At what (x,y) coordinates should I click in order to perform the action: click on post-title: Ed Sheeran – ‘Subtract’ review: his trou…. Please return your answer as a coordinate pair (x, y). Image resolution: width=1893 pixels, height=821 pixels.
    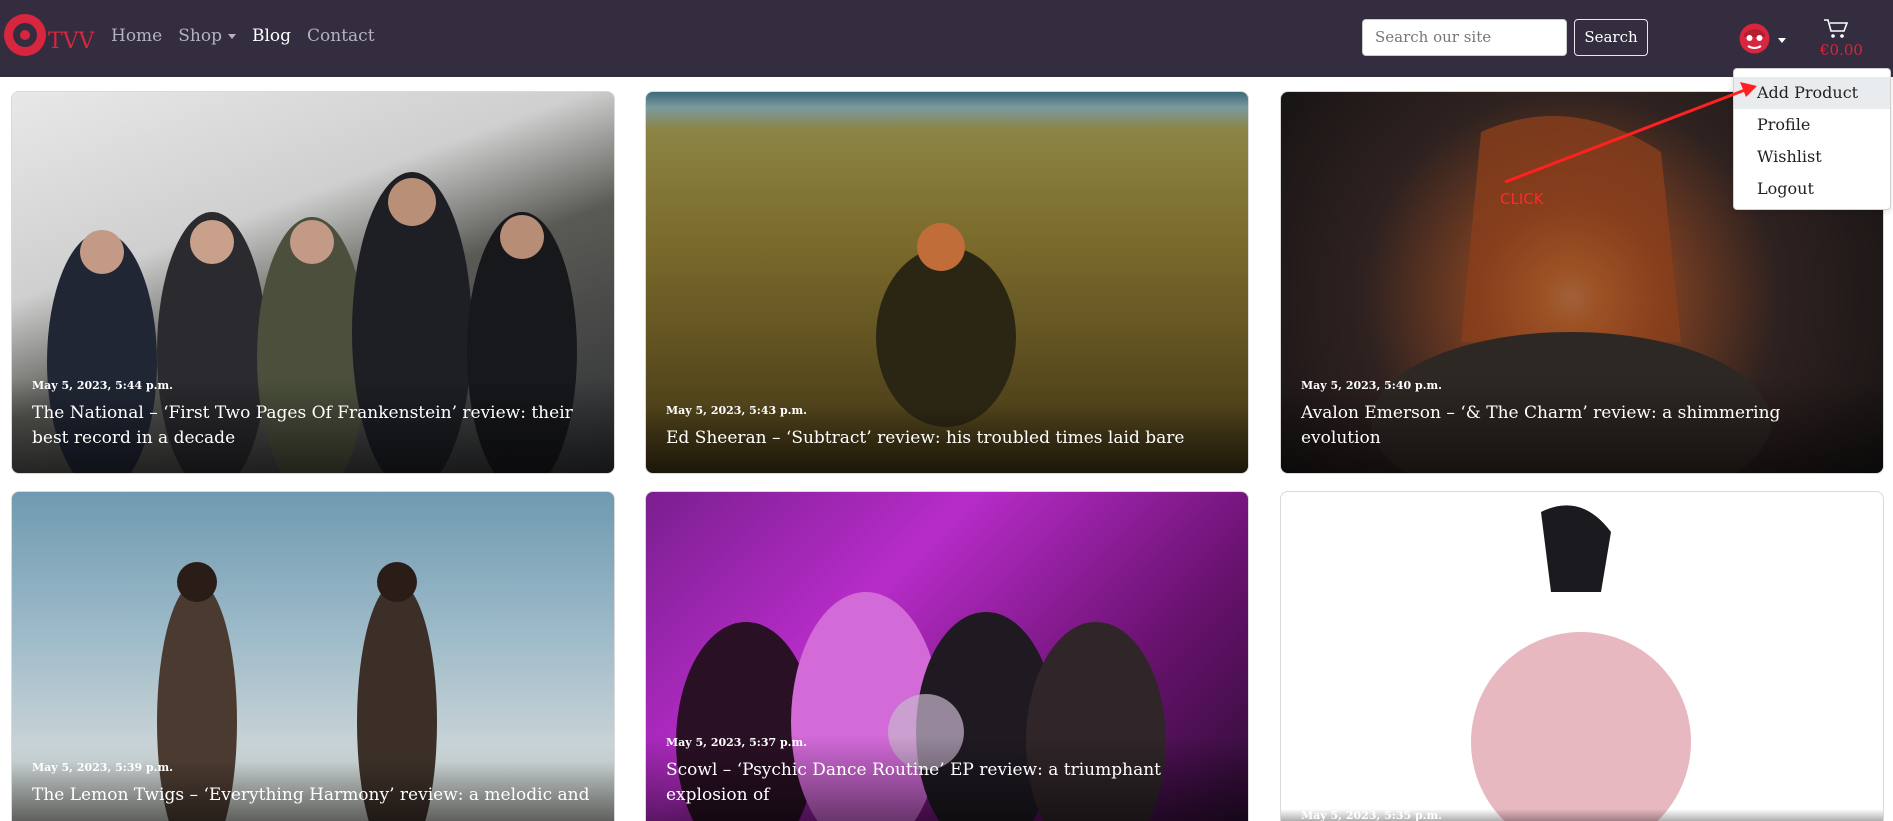
    Looking at the image, I should click on (947, 438).